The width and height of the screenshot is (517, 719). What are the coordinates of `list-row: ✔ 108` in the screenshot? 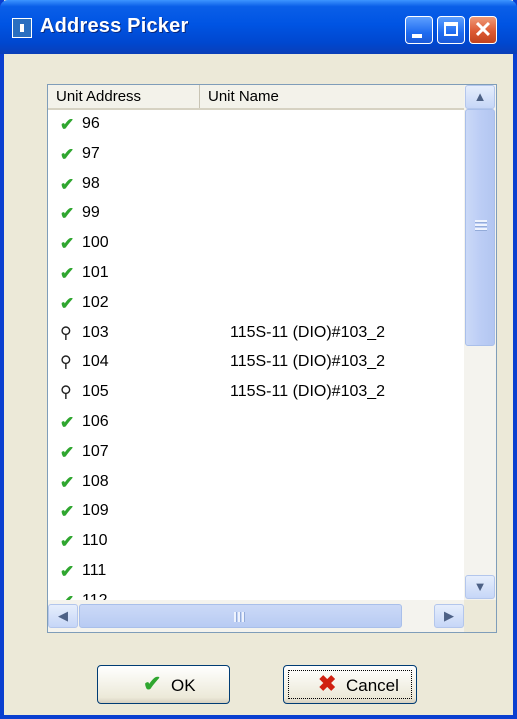 It's located at (256, 483).